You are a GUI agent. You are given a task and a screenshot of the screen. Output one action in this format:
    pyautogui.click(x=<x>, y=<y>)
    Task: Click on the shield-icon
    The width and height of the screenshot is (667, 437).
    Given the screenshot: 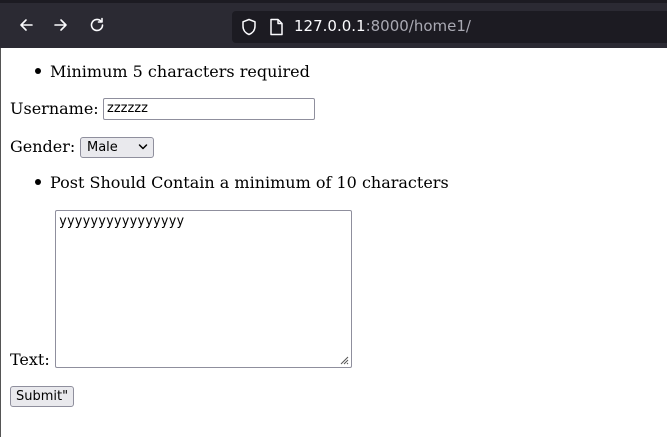 What is the action you would take?
    pyautogui.click(x=249, y=27)
    